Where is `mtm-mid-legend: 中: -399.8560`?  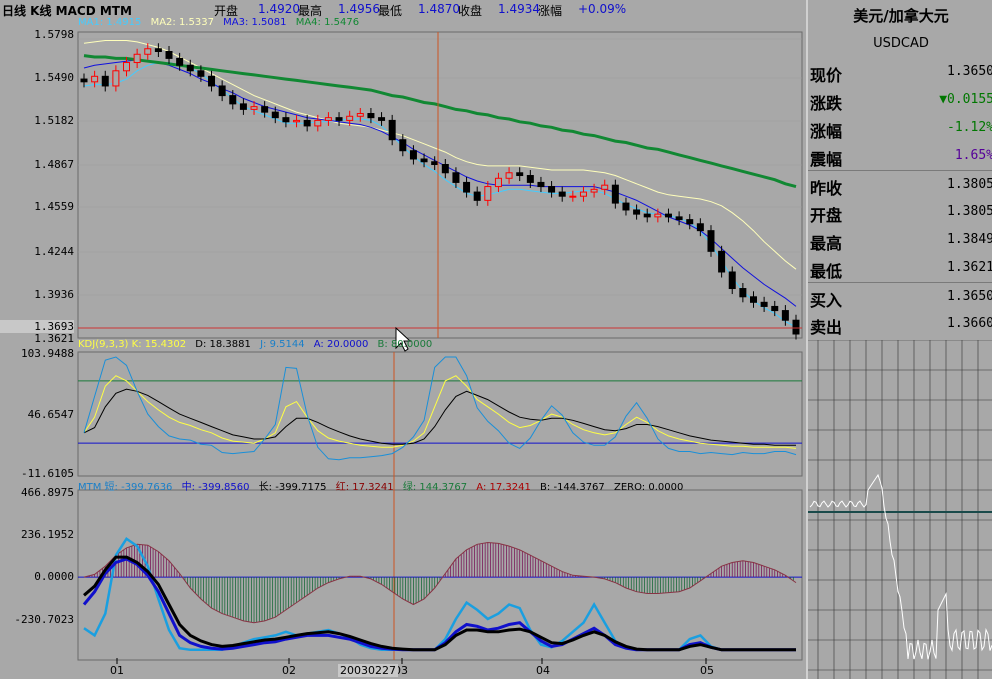
mtm-mid-legend: 中: -399.8560 is located at coordinates (215, 487).